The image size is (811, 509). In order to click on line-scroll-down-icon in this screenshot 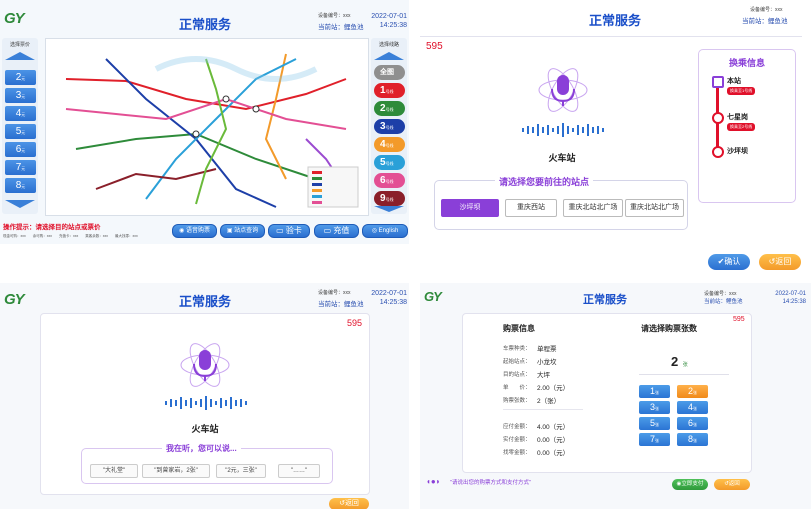, I will do `click(389, 209)`.